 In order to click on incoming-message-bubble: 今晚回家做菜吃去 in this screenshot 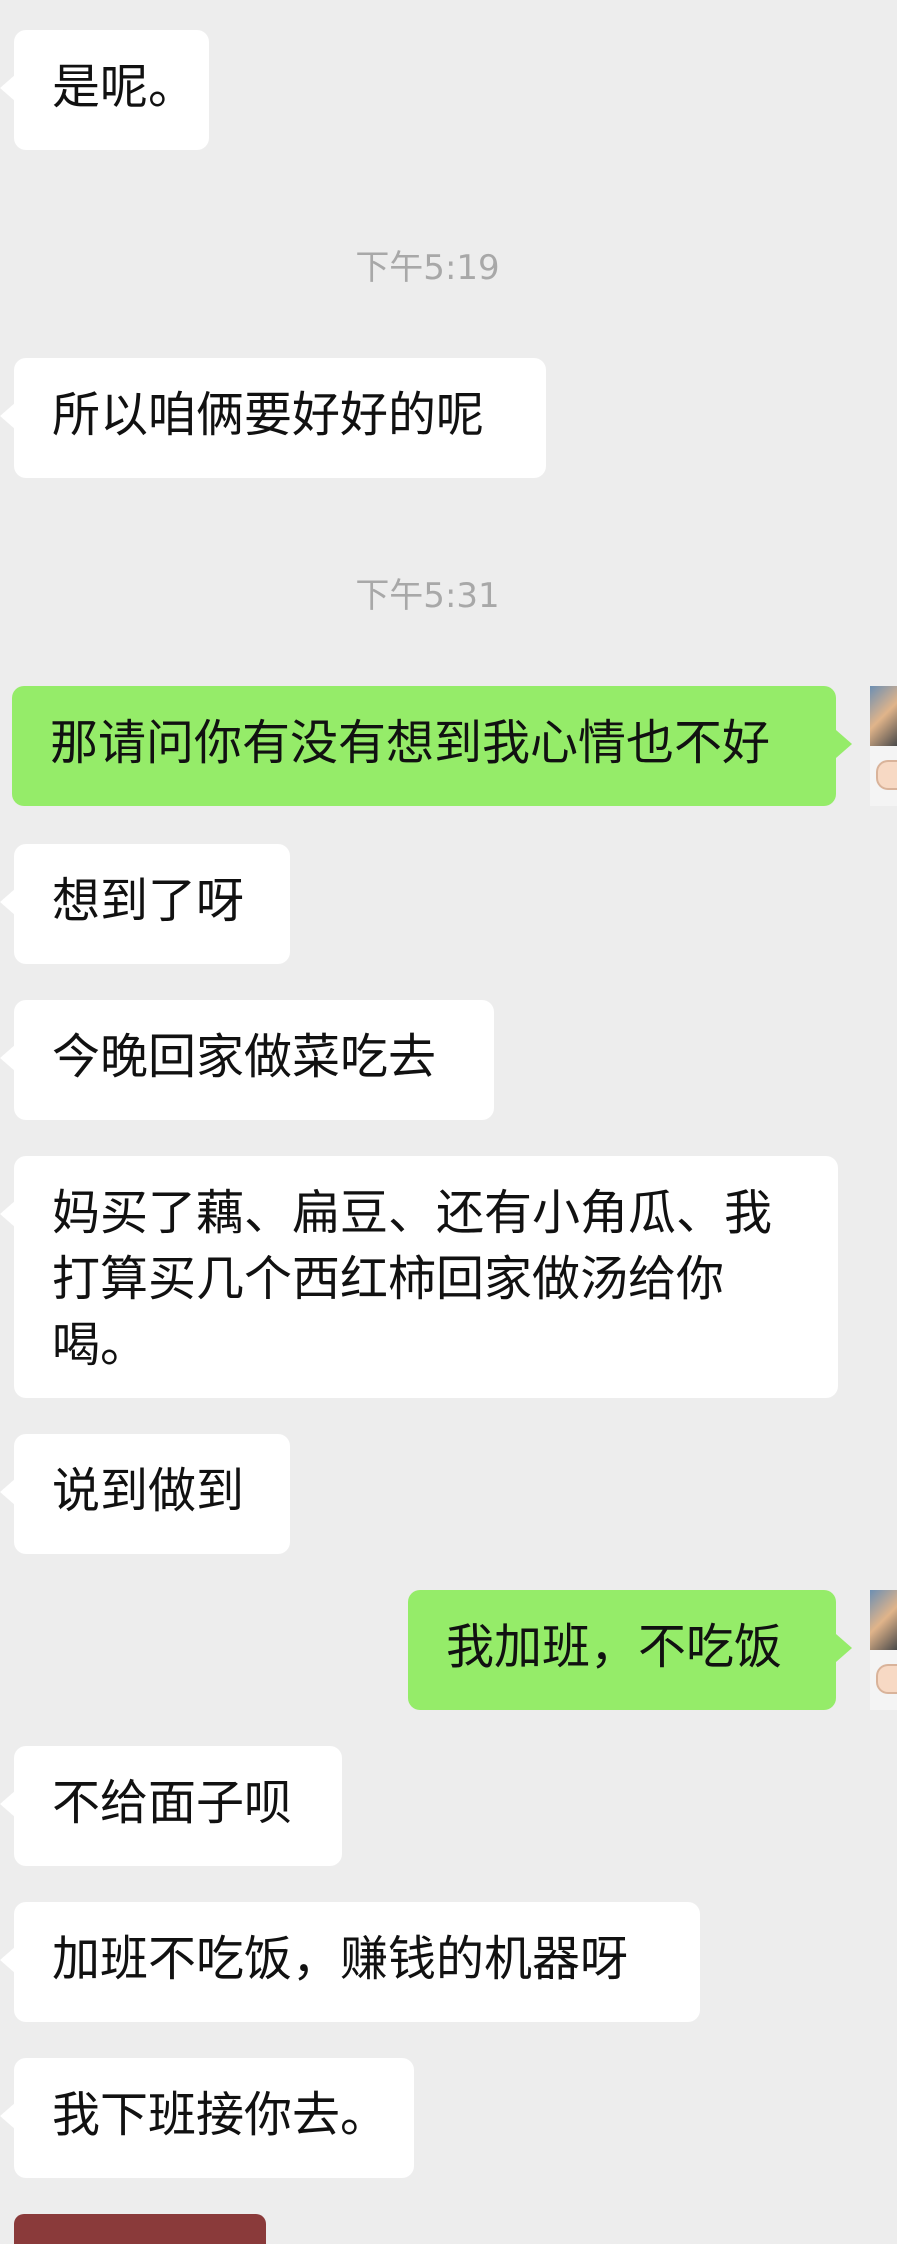, I will do `click(247, 1060)`.